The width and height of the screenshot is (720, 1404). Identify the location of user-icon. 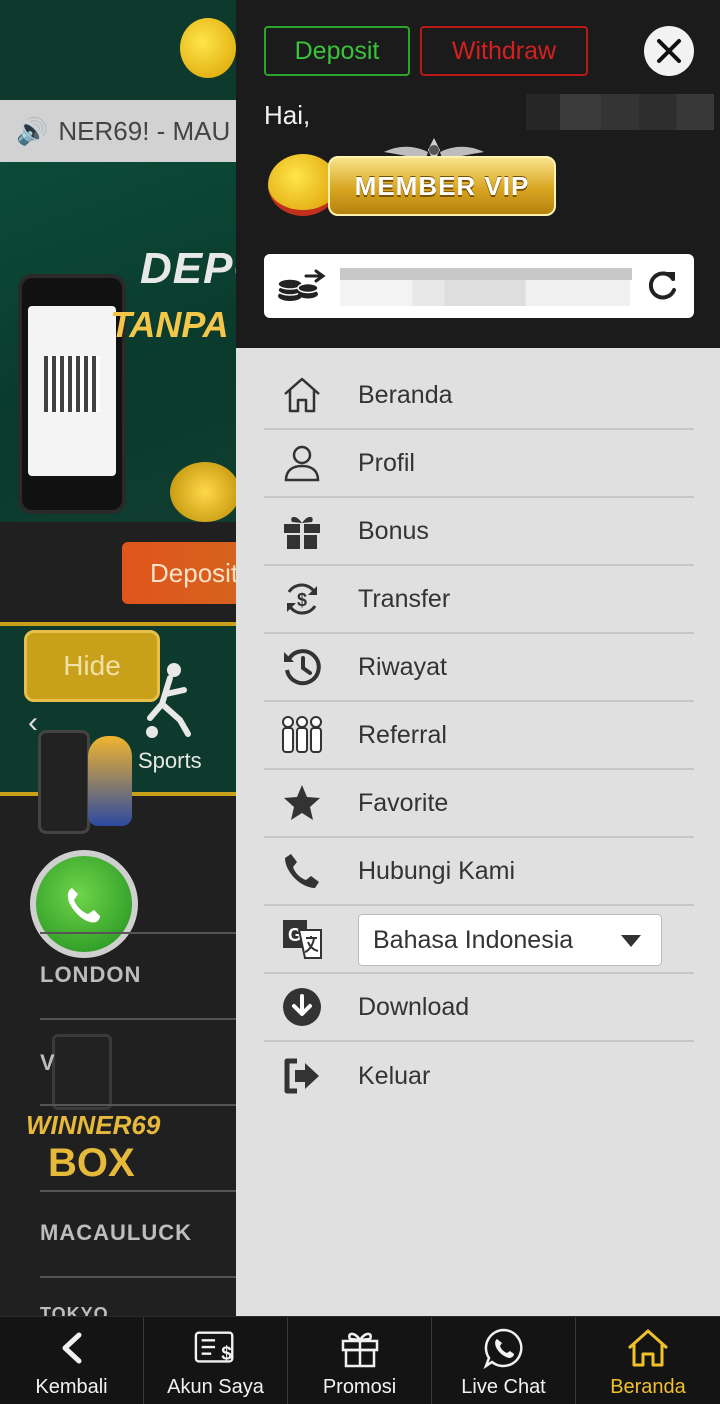
(302, 463).